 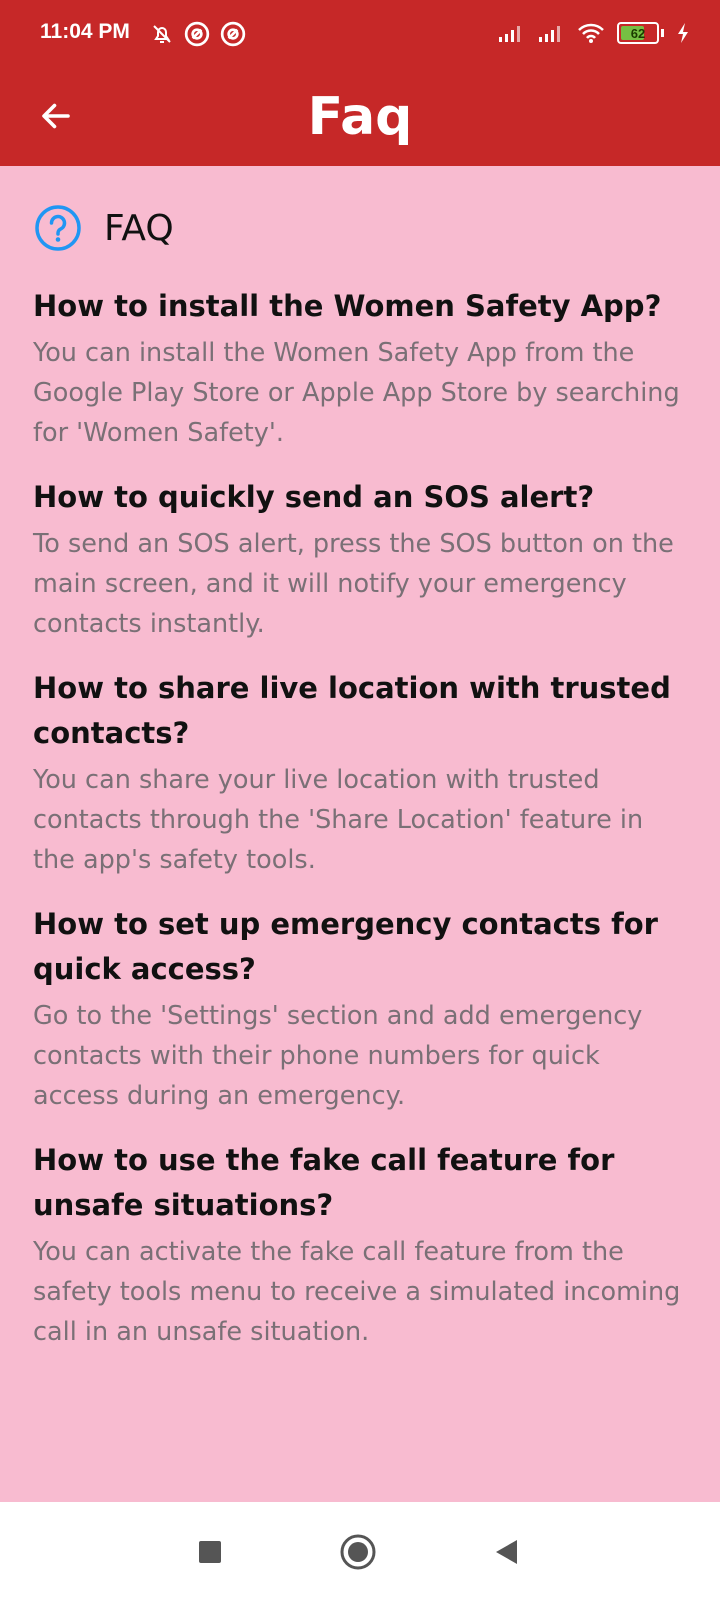 What do you see at coordinates (139, 228) in the screenshot?
I see `faq-section-title: FAQ` at bounding box center [139, 228].